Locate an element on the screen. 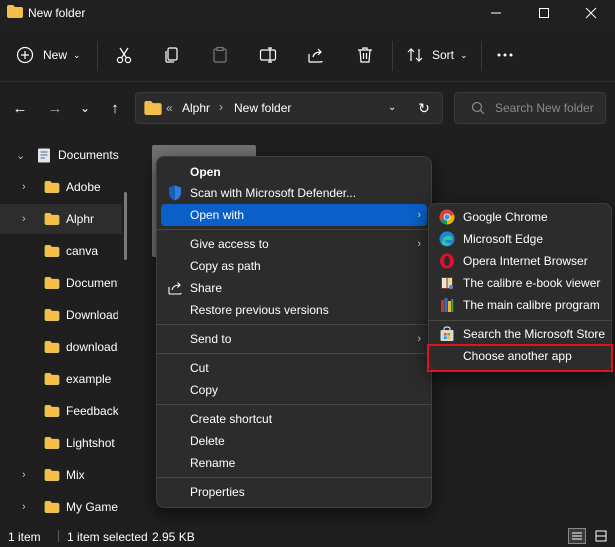 Image resolution: width=615 pixels, height=547 pixels. forward-button: → is located at coordinates (55, 108).